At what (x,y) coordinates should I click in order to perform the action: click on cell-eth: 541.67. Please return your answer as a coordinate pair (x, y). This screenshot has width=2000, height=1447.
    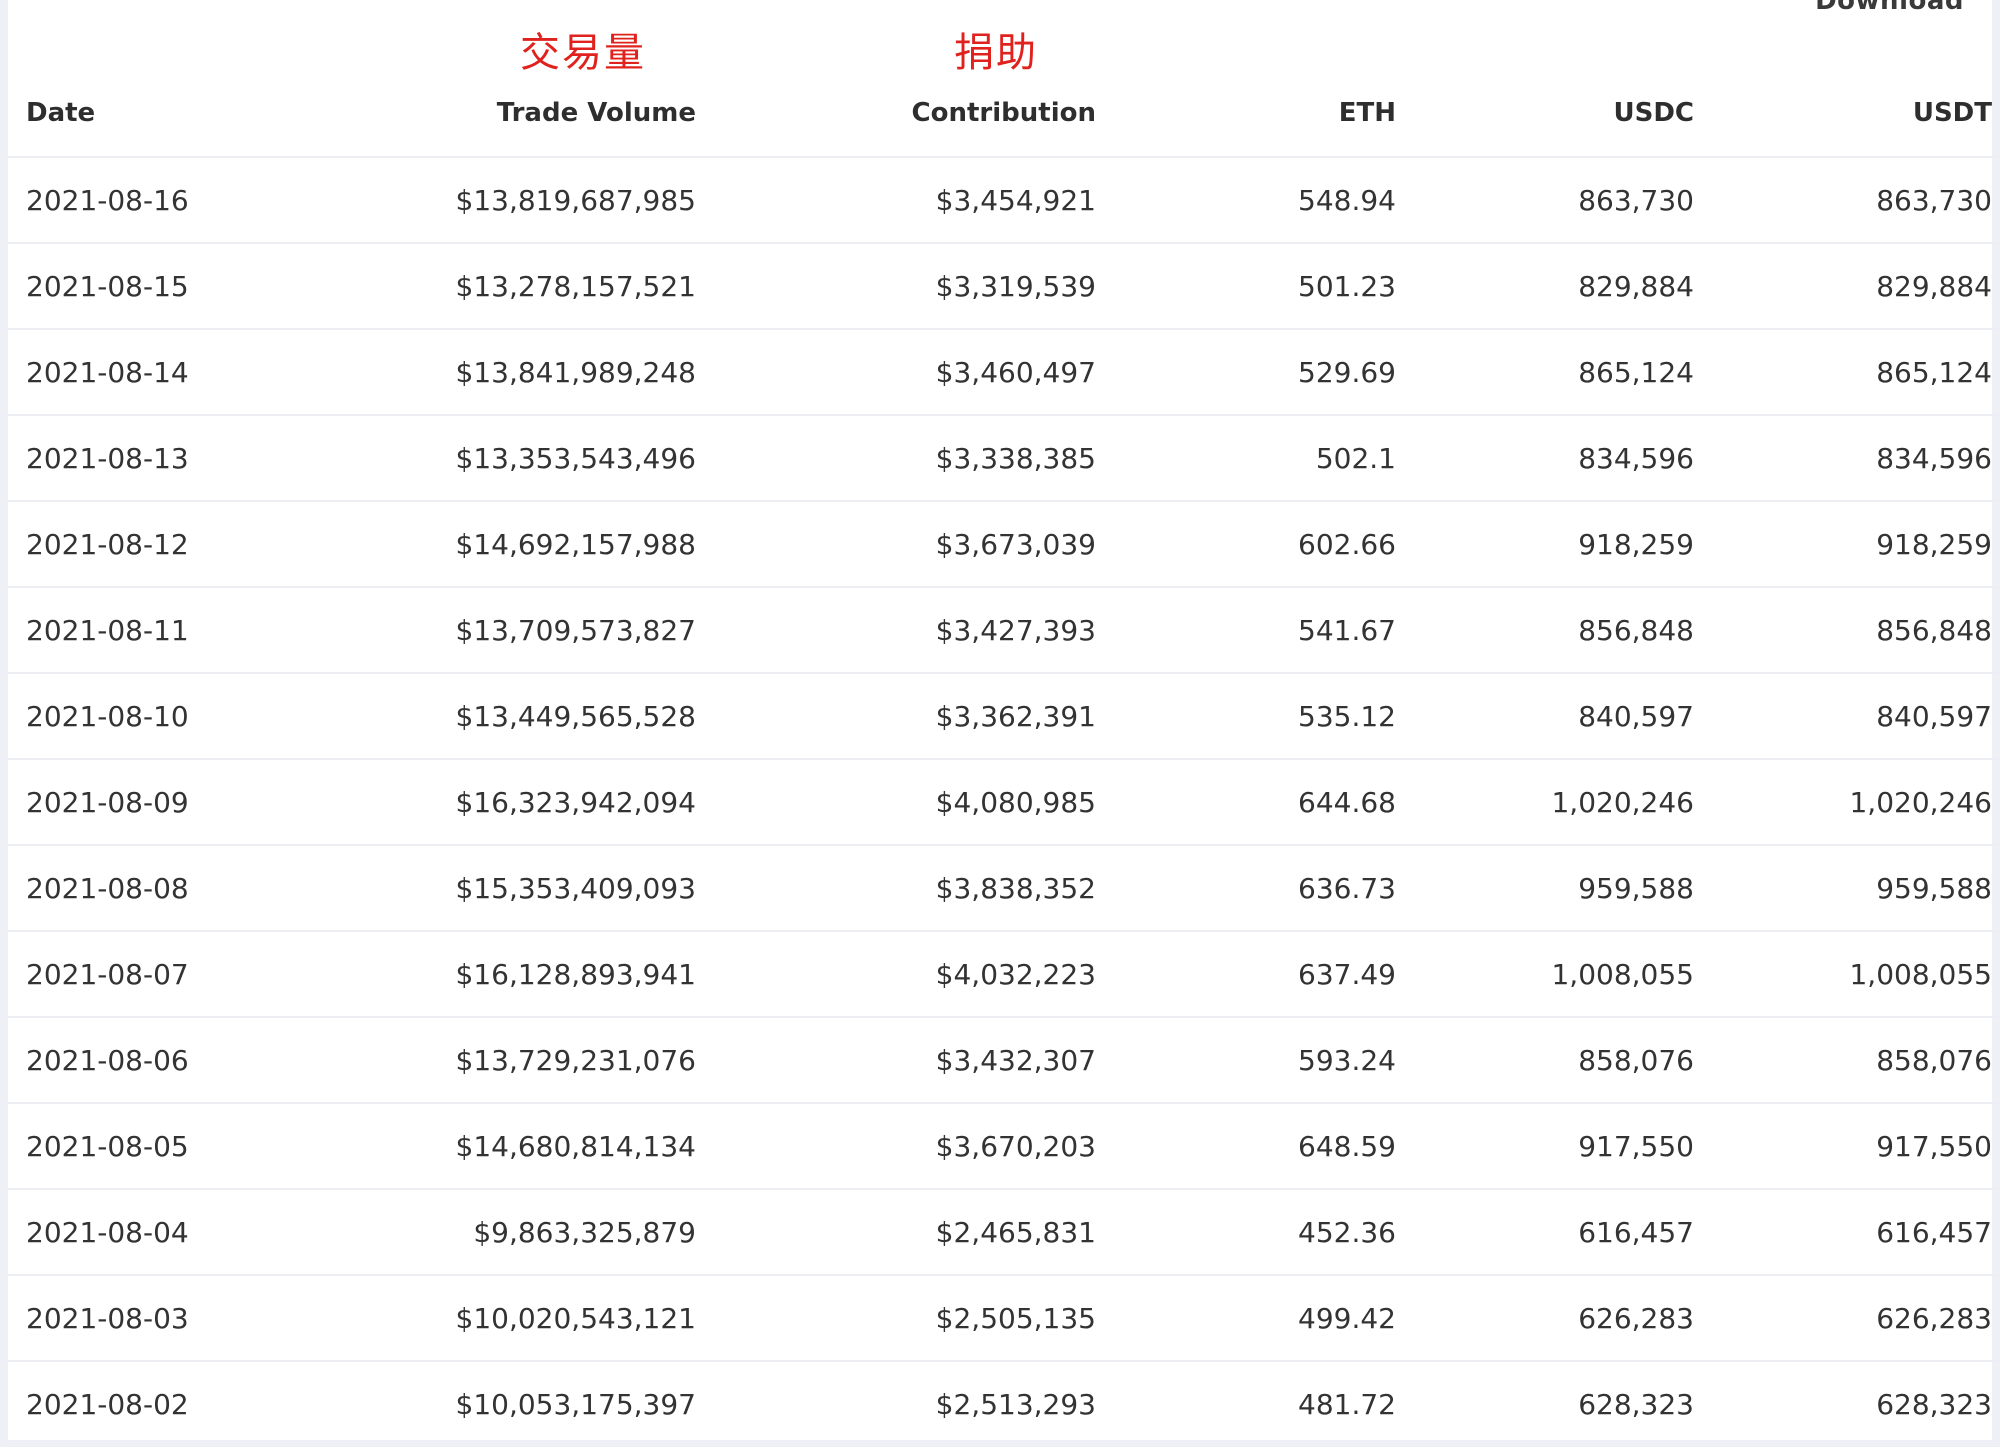
    Looking at the image, I should click on (1246, 630).